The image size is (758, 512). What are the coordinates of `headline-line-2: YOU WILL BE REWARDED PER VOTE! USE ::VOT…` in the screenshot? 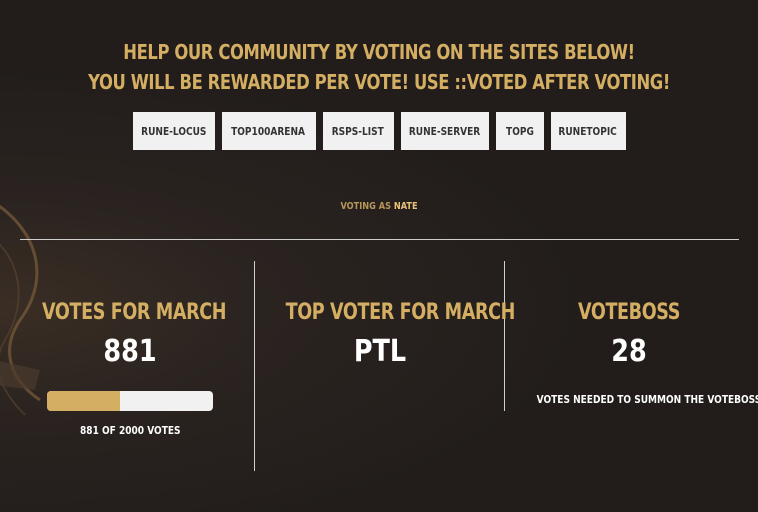 It's located at (379, 82).